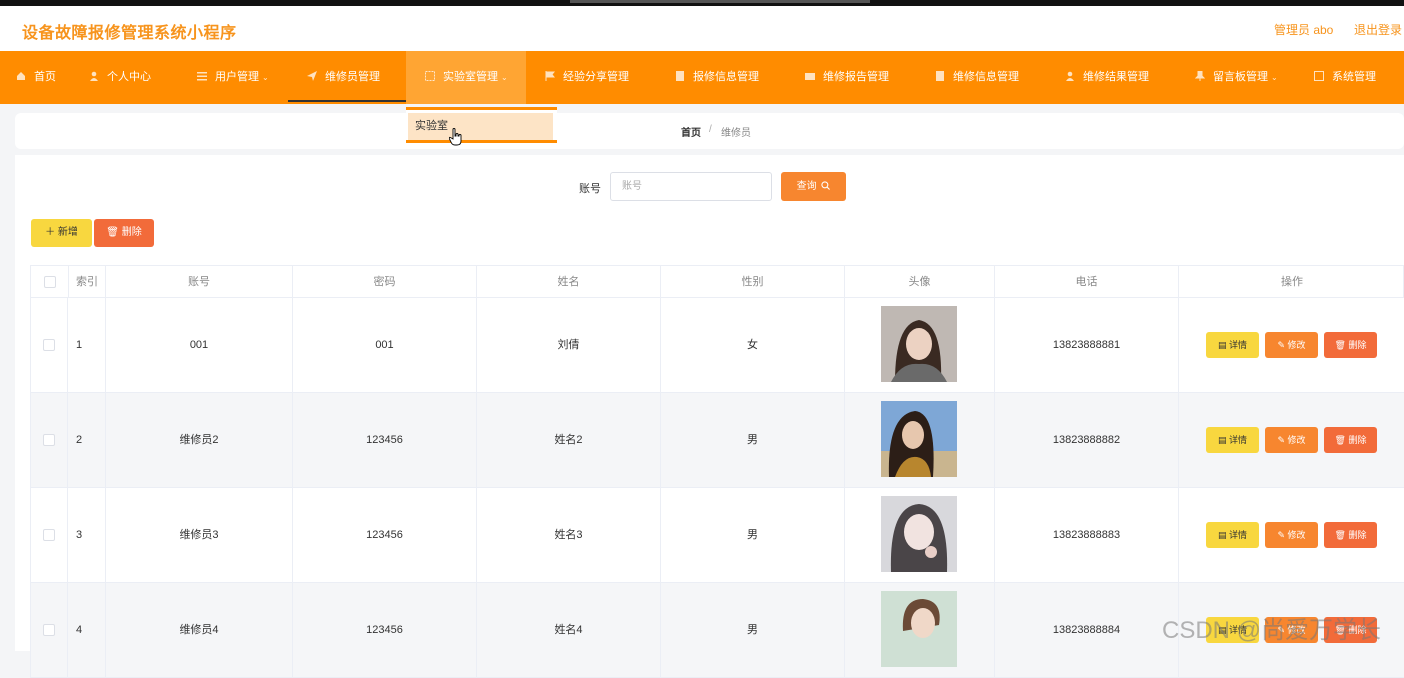  I want to click on account-search-input: 账号, so click(691, 186).